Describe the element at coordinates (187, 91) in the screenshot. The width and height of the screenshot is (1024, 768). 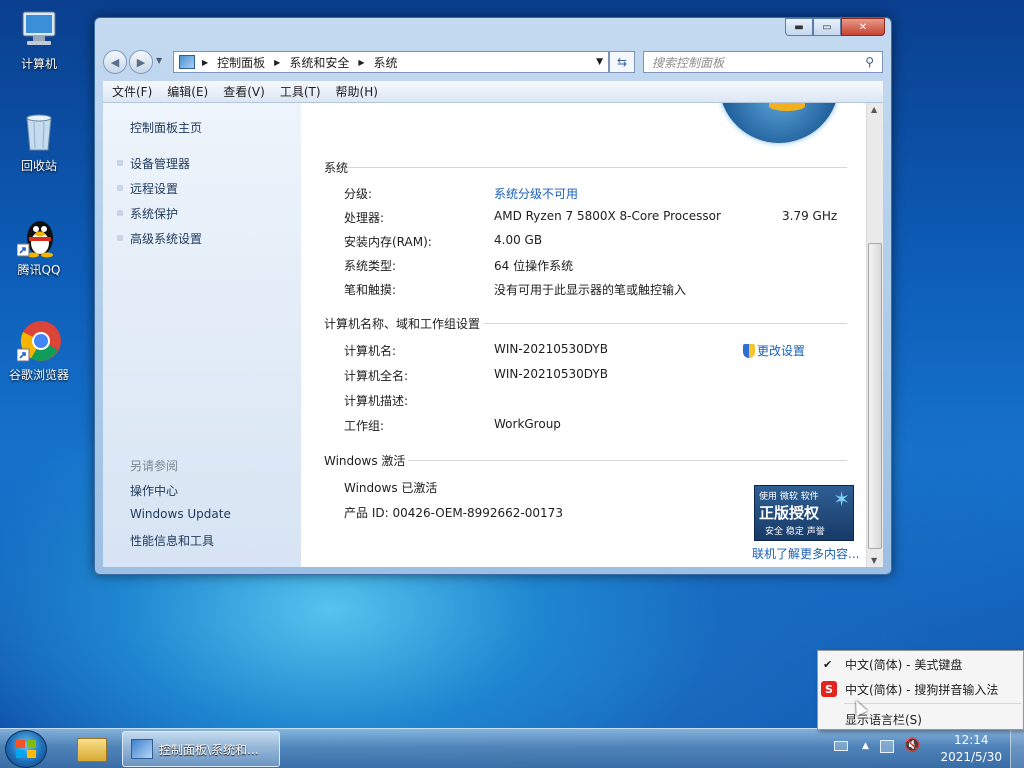
I see `menu-edit: 编辑(E)` at that location.